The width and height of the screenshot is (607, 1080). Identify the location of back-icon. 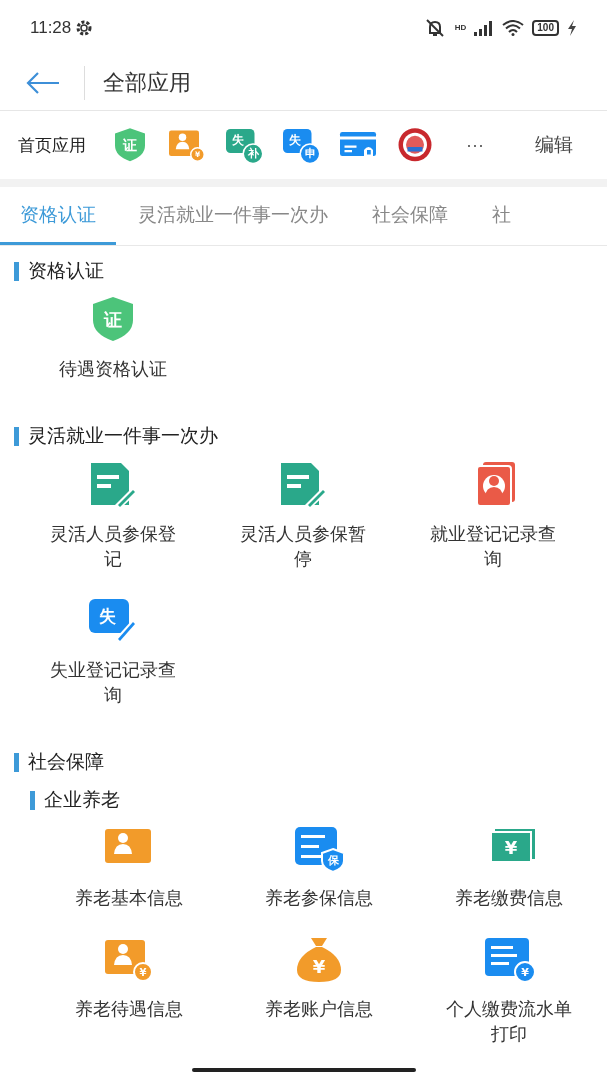
(43, 82).